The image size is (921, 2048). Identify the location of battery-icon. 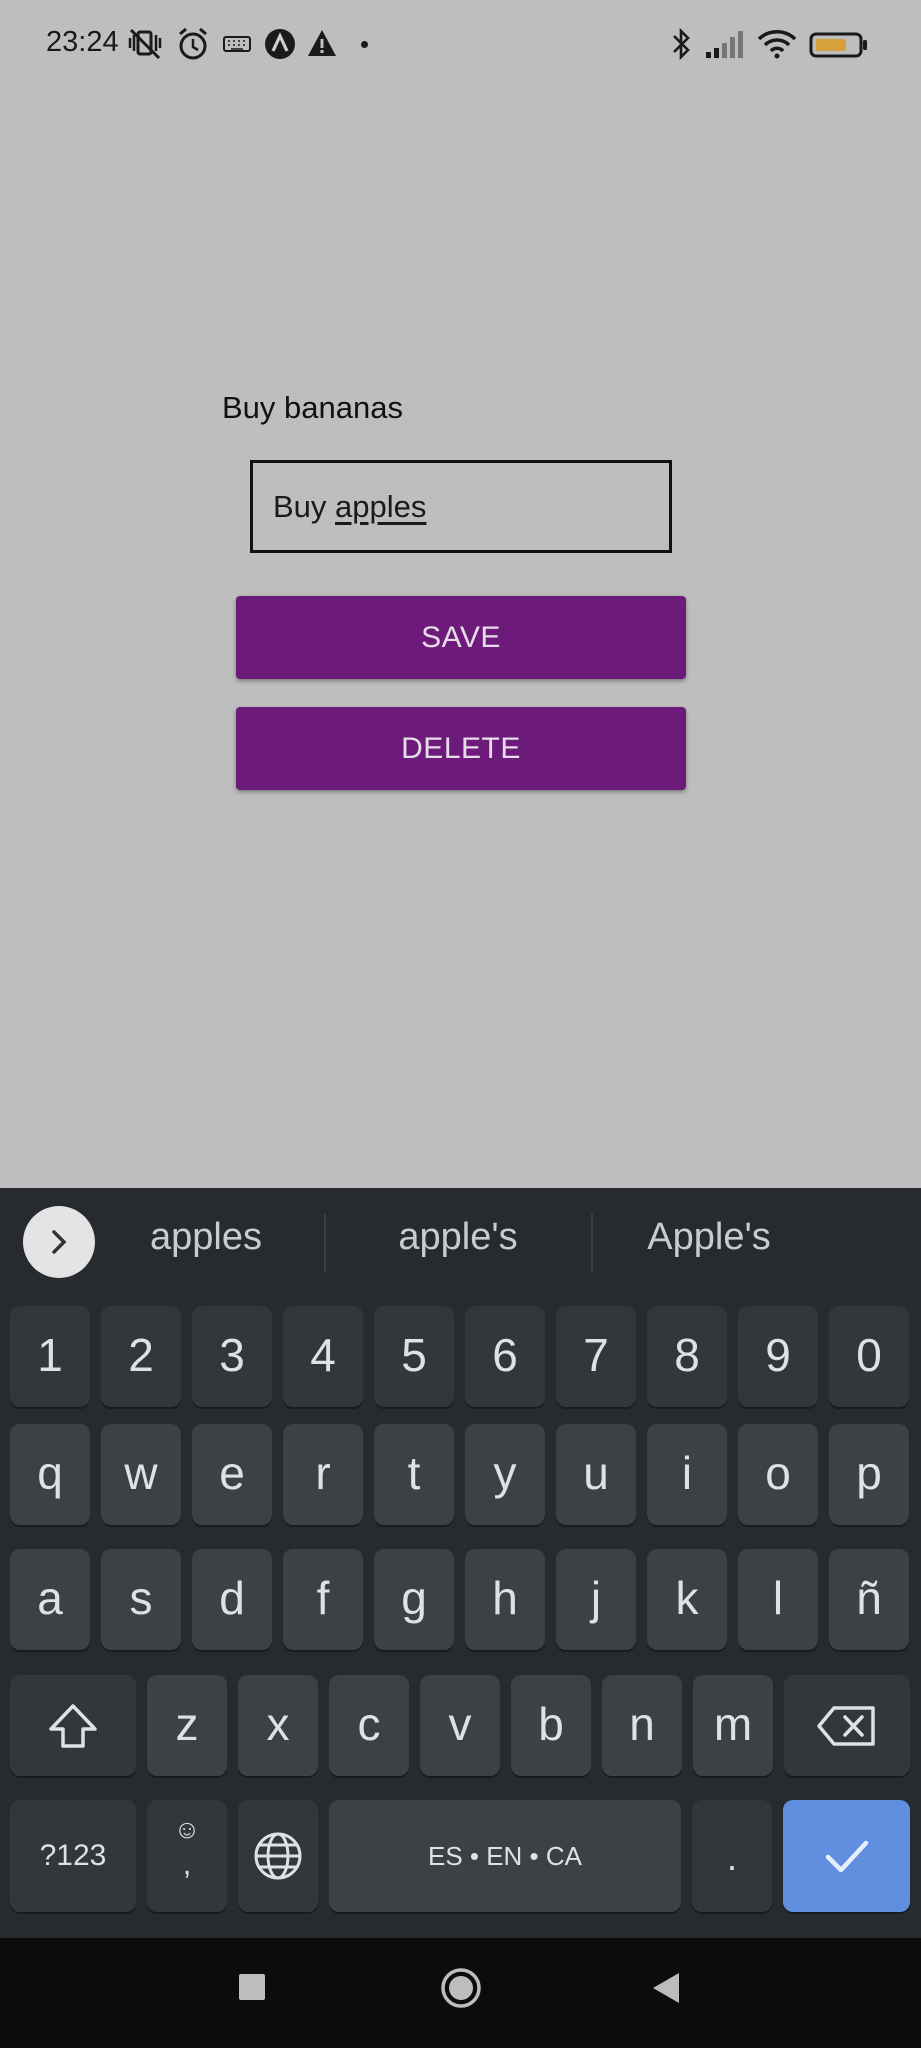
(839, 44).